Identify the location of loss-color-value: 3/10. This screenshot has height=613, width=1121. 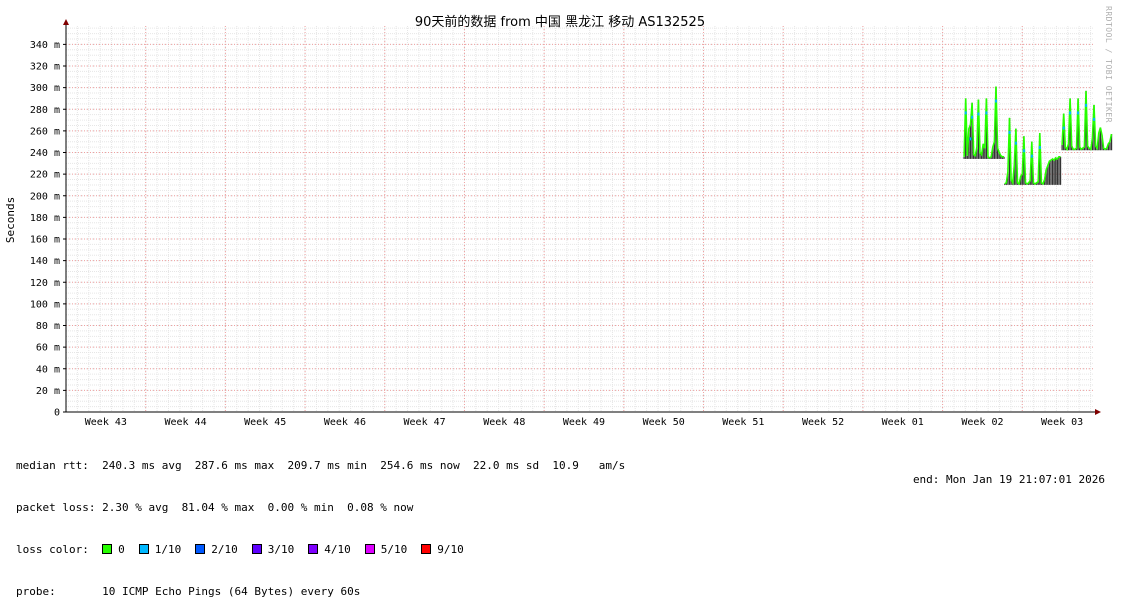
(281, 549).